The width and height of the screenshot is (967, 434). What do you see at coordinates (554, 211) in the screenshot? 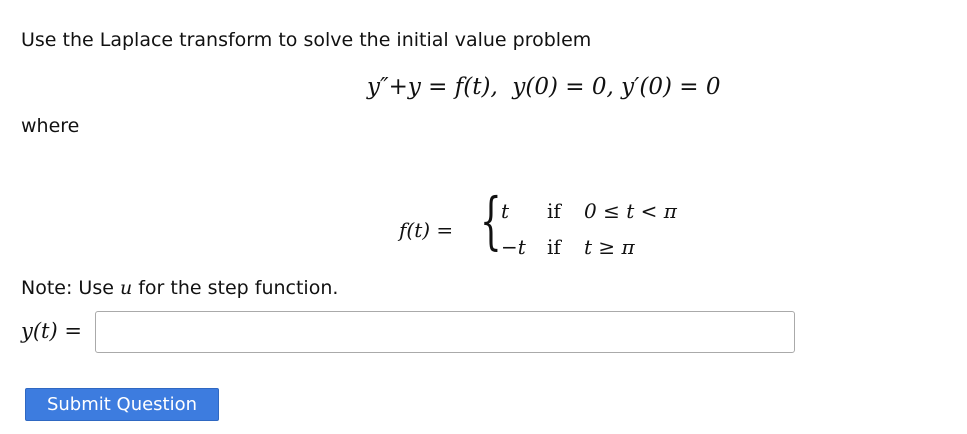
I see `case-1-if: if` at bounding box center [554, 211].